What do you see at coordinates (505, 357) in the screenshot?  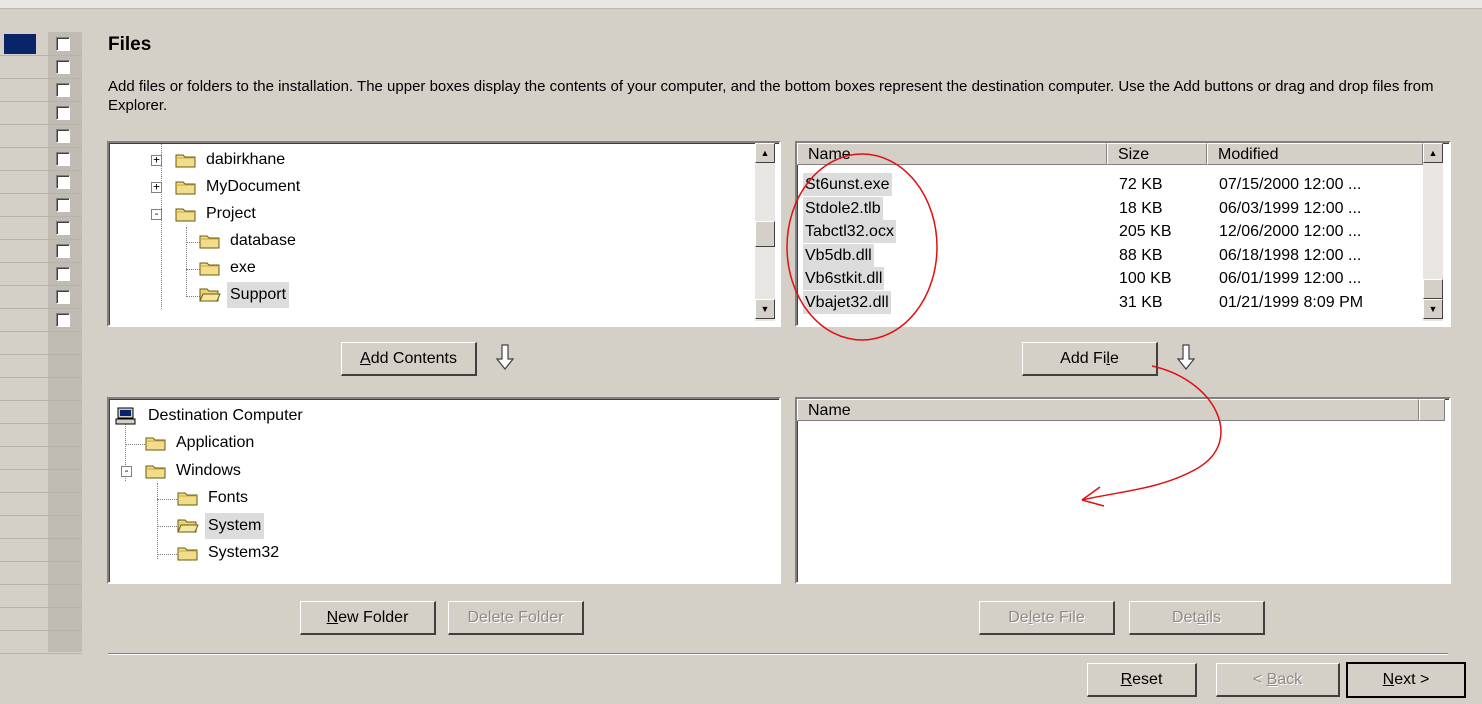 I see `down-arrow-icon` at bounding box center [505, 357].